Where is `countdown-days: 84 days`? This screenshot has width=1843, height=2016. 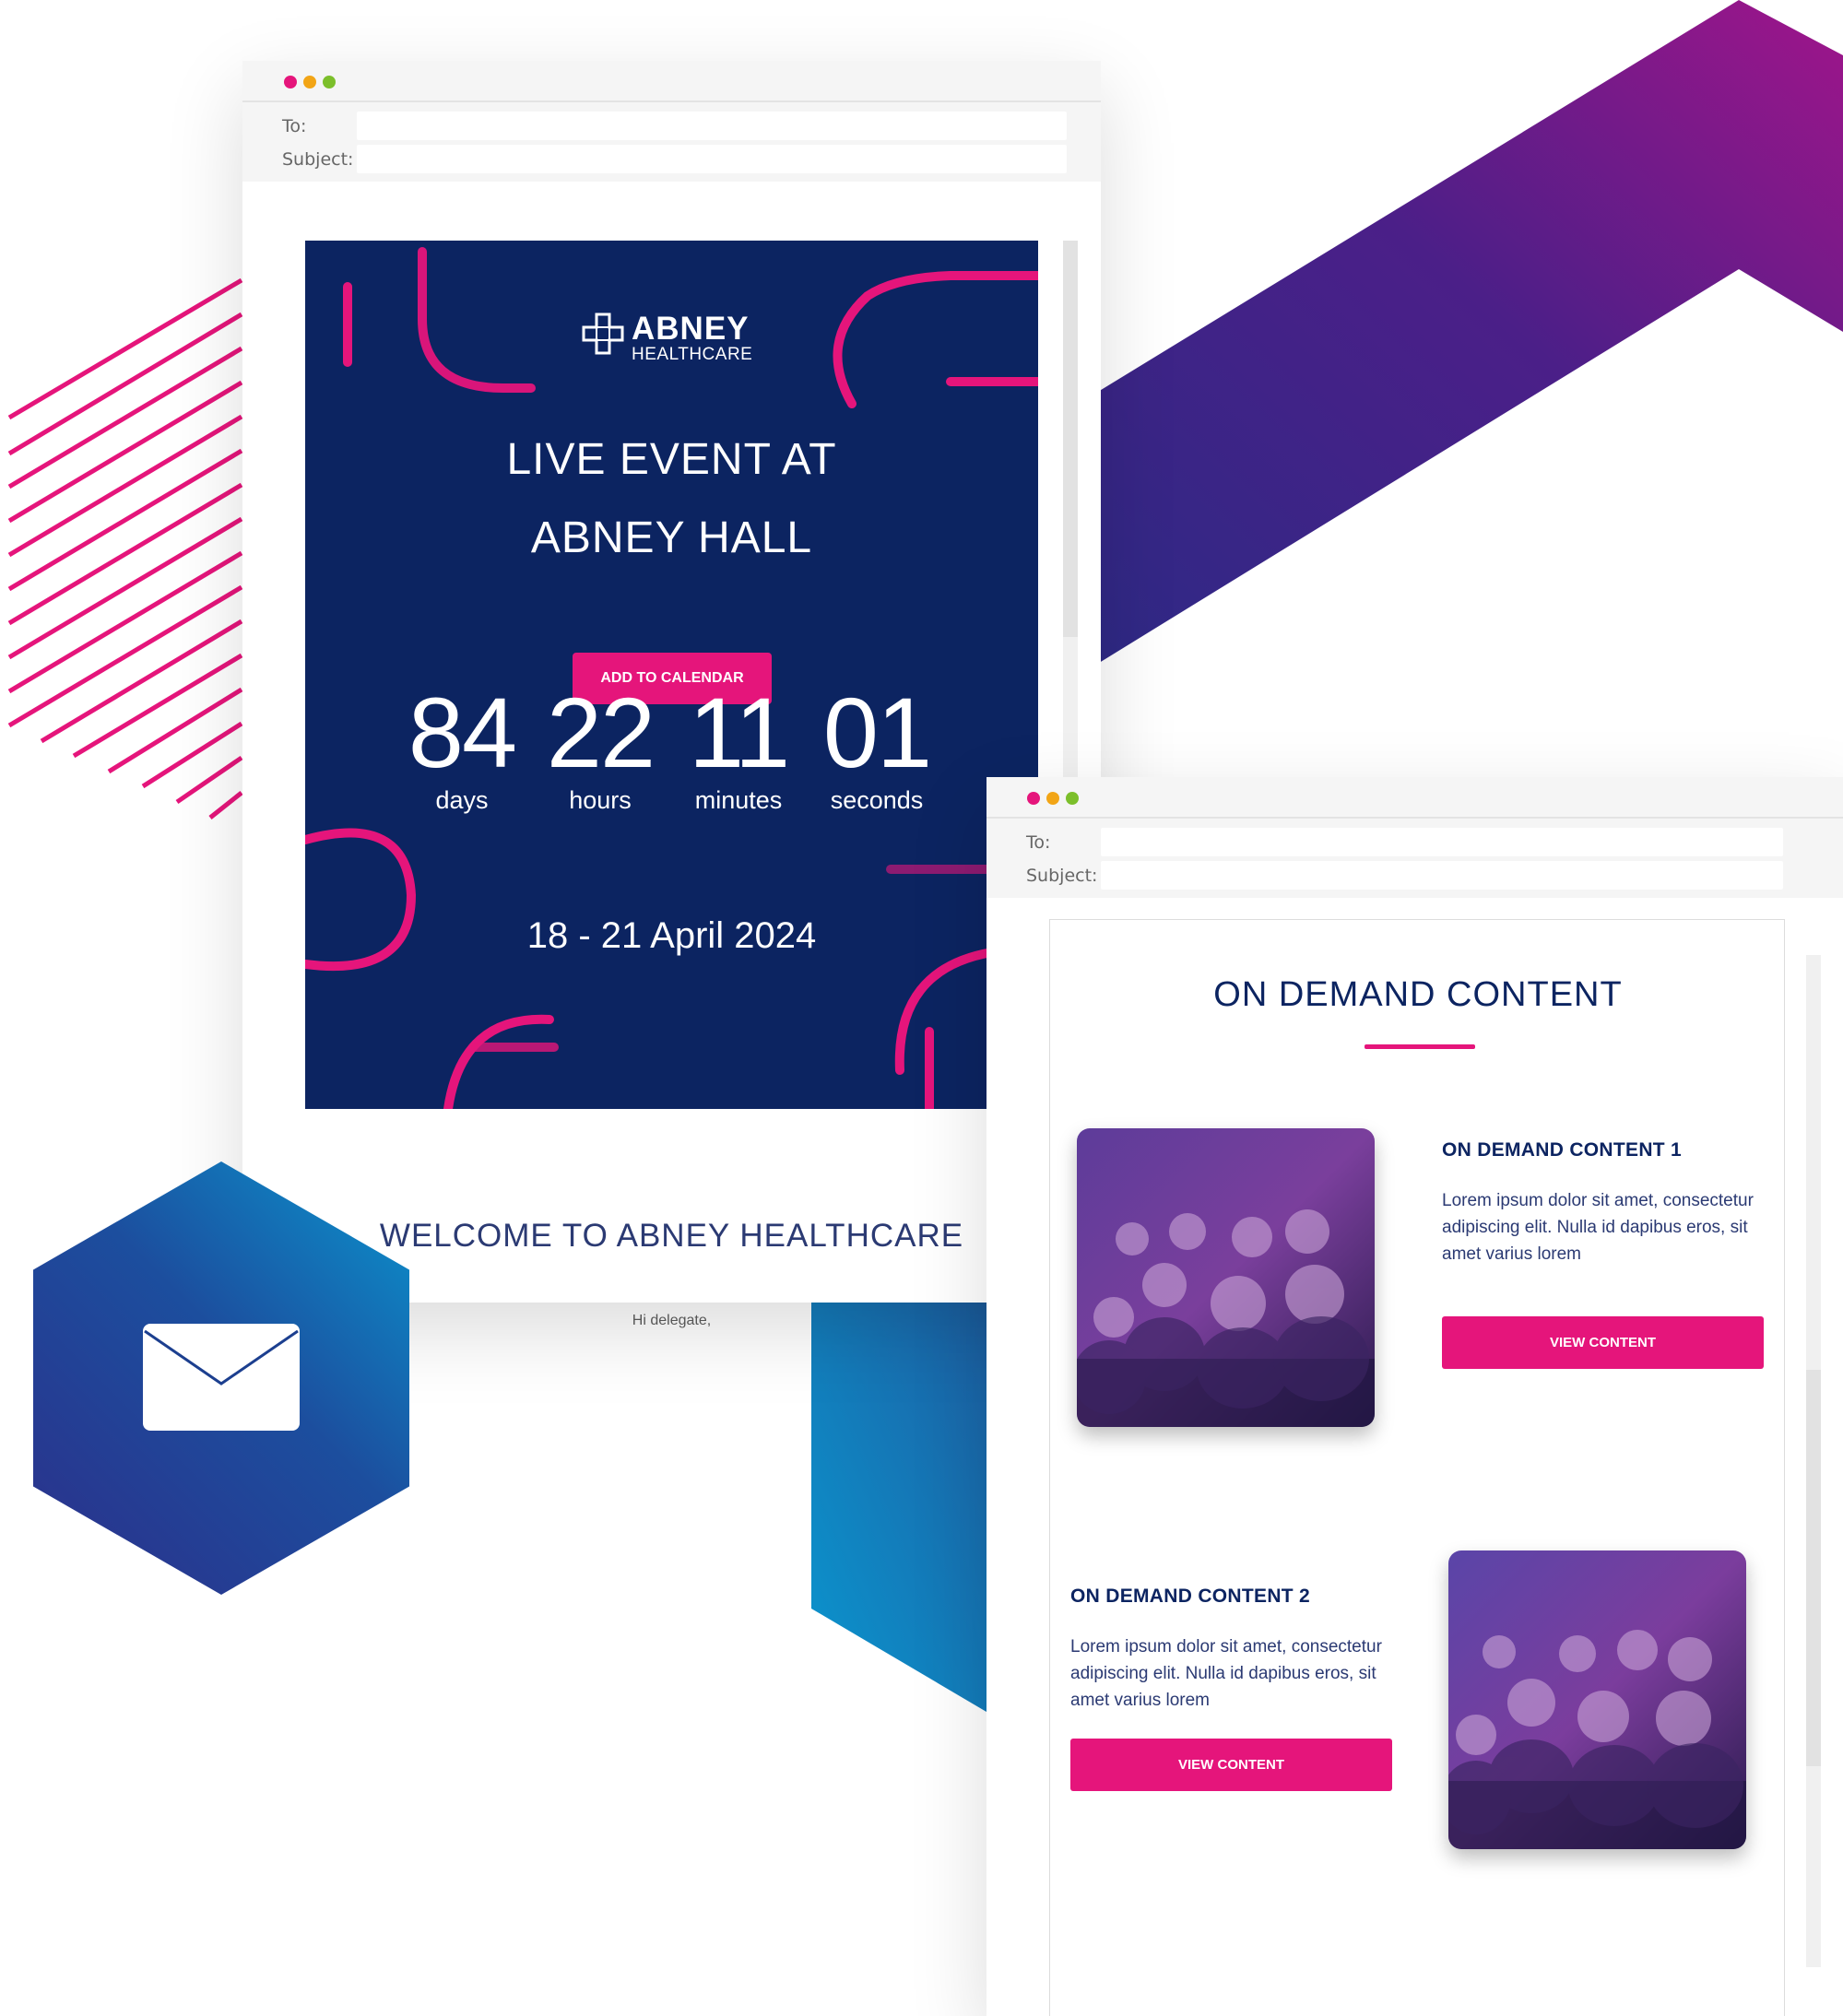 countdown-days: 84 days is located at coordinates (462, 749).